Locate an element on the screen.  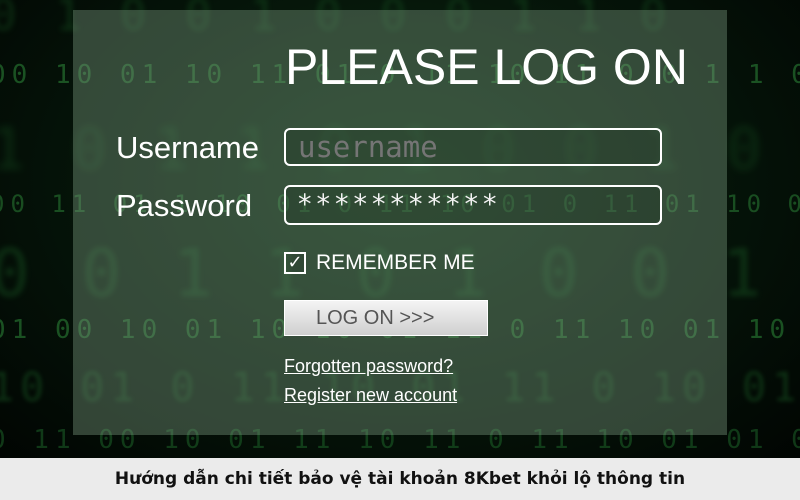
password-input: *********** is located at coordinates (473, 205).